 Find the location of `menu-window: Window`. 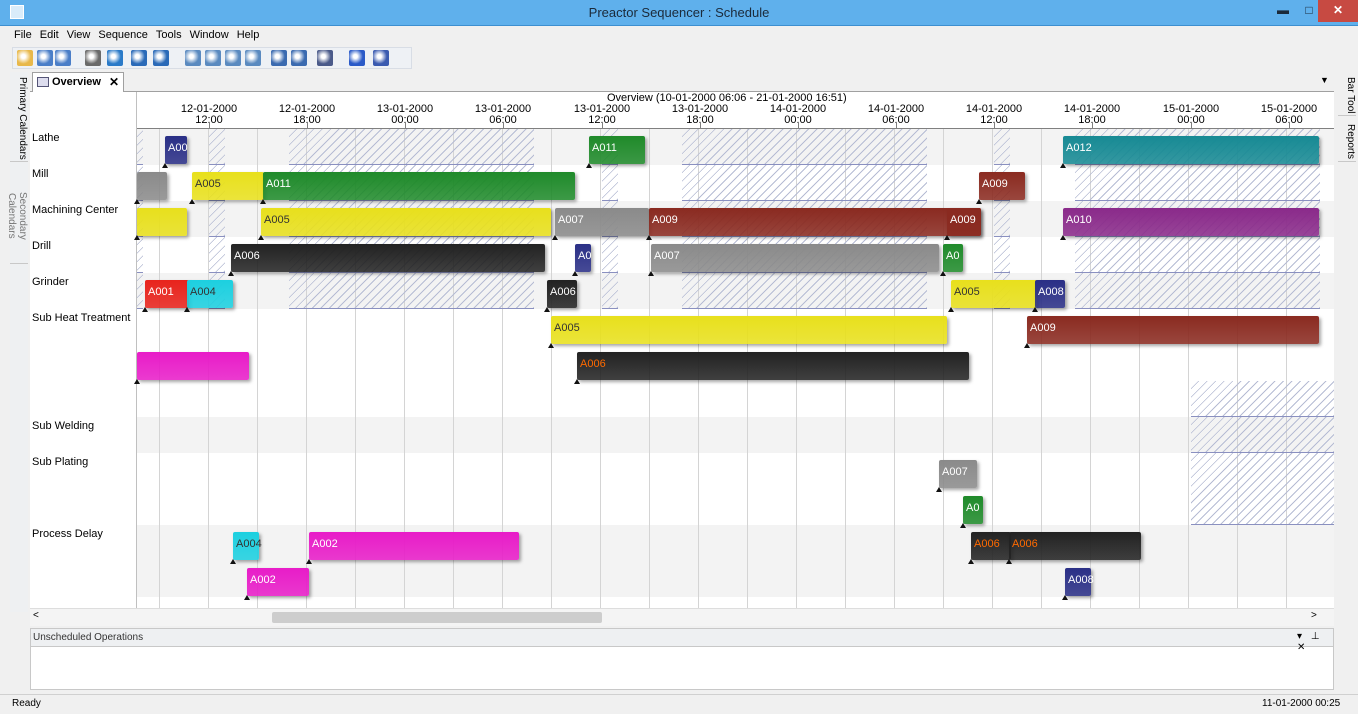

menu-window: Window is located at coordinates (209, 33).